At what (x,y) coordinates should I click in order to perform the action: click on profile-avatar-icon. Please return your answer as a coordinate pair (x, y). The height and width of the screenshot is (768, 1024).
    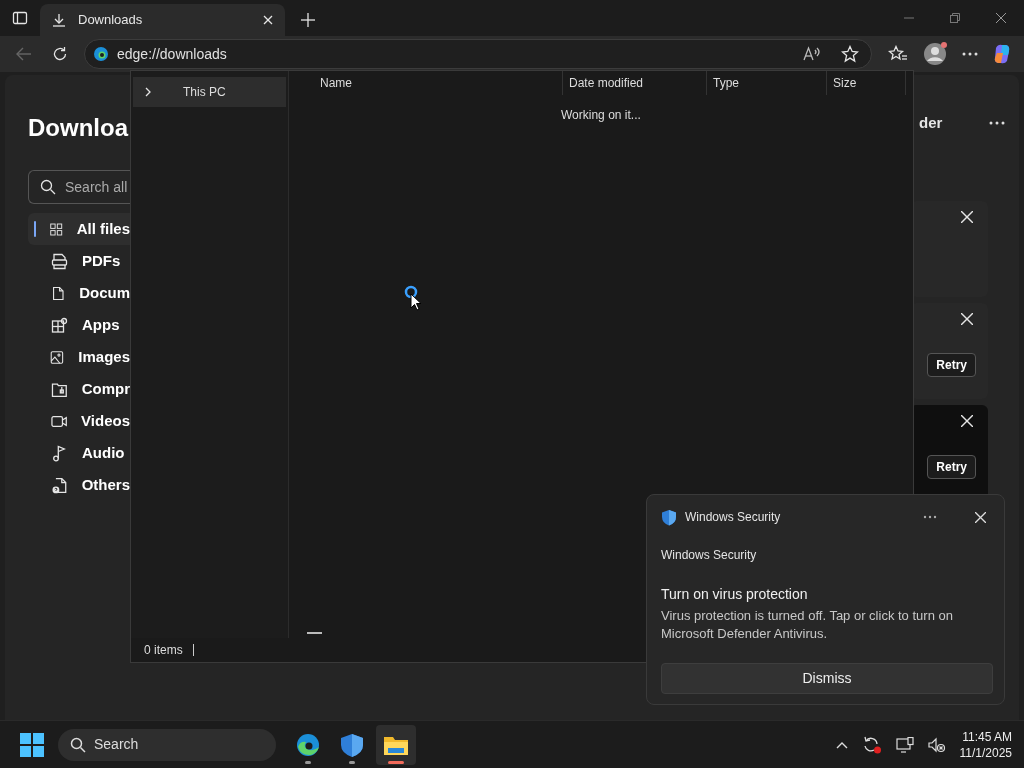
    Looking at the image, I should click on (935, 54).